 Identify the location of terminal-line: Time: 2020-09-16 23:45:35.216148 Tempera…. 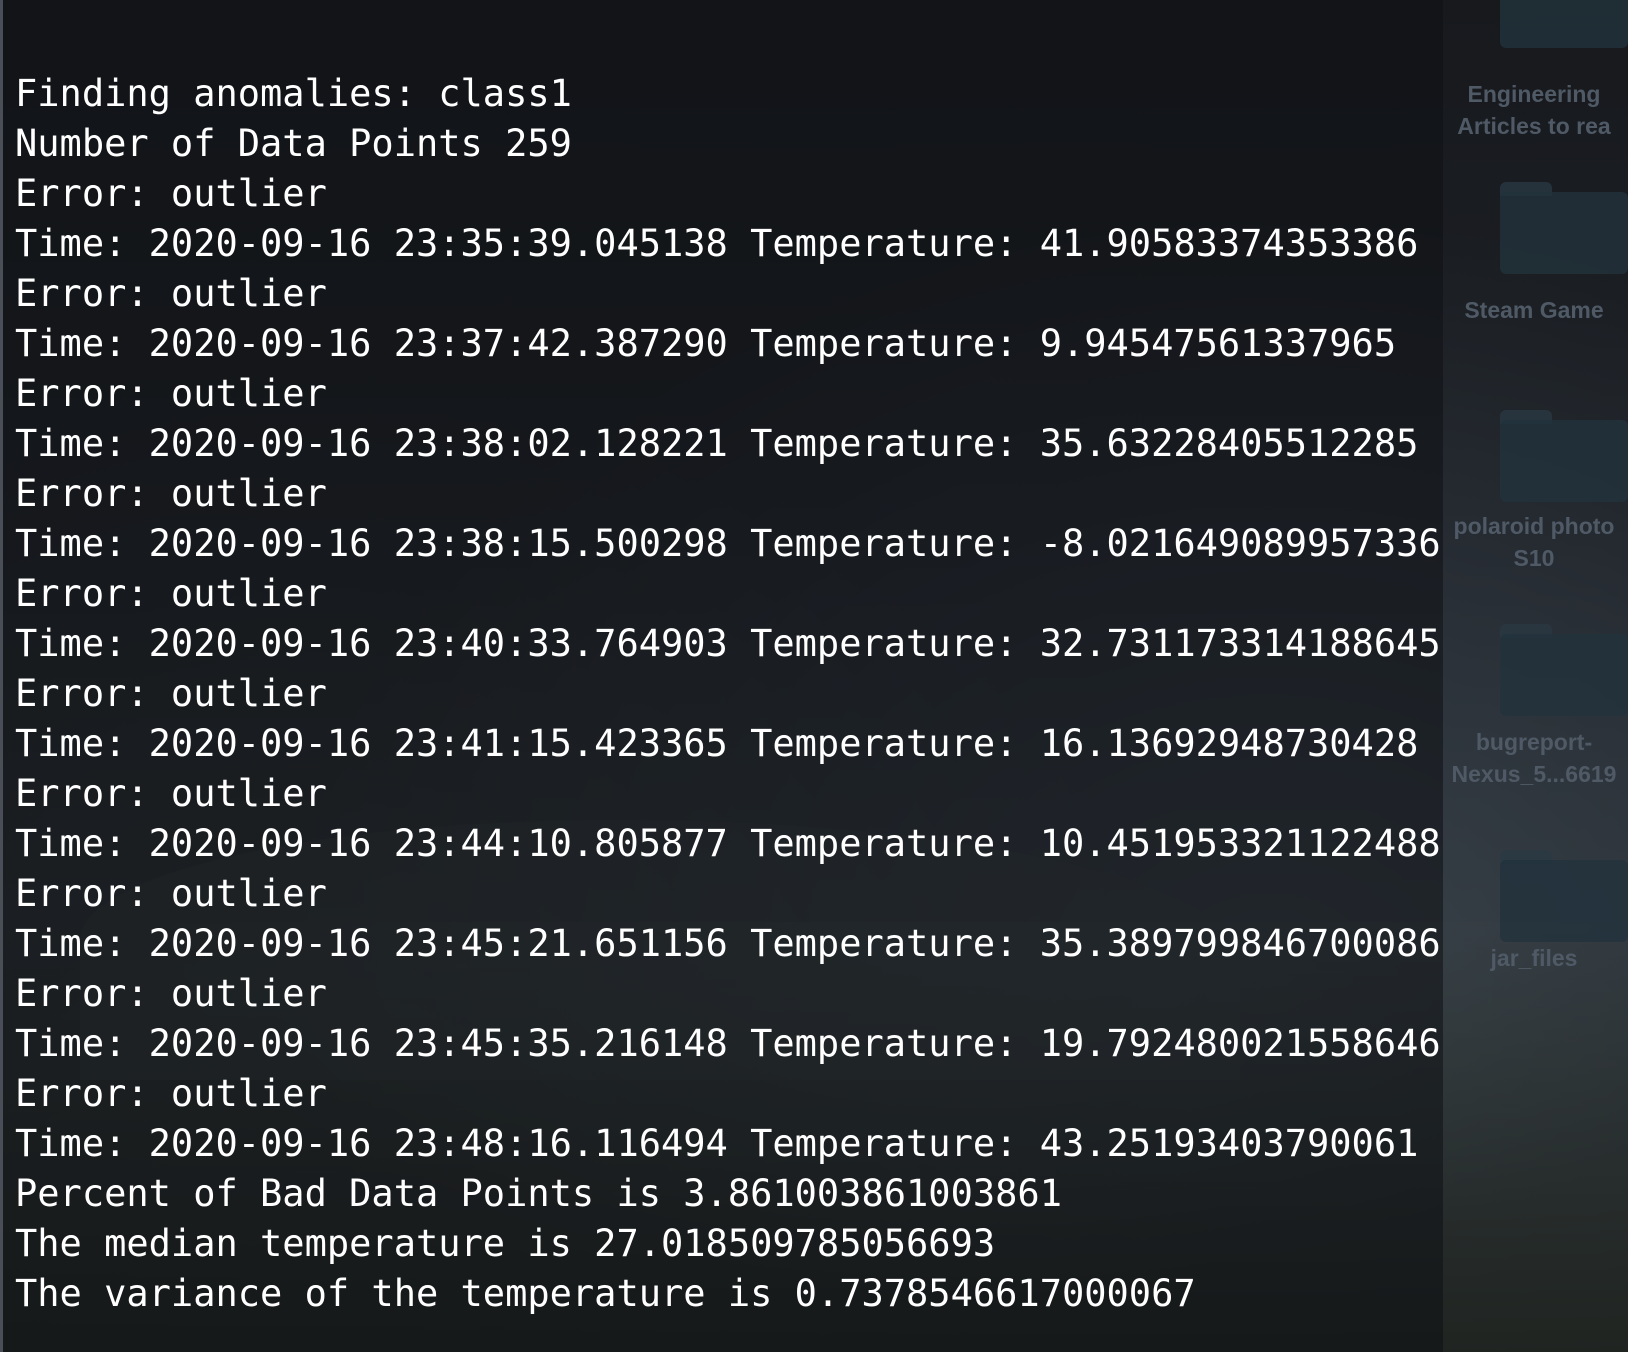
(728, 1043).